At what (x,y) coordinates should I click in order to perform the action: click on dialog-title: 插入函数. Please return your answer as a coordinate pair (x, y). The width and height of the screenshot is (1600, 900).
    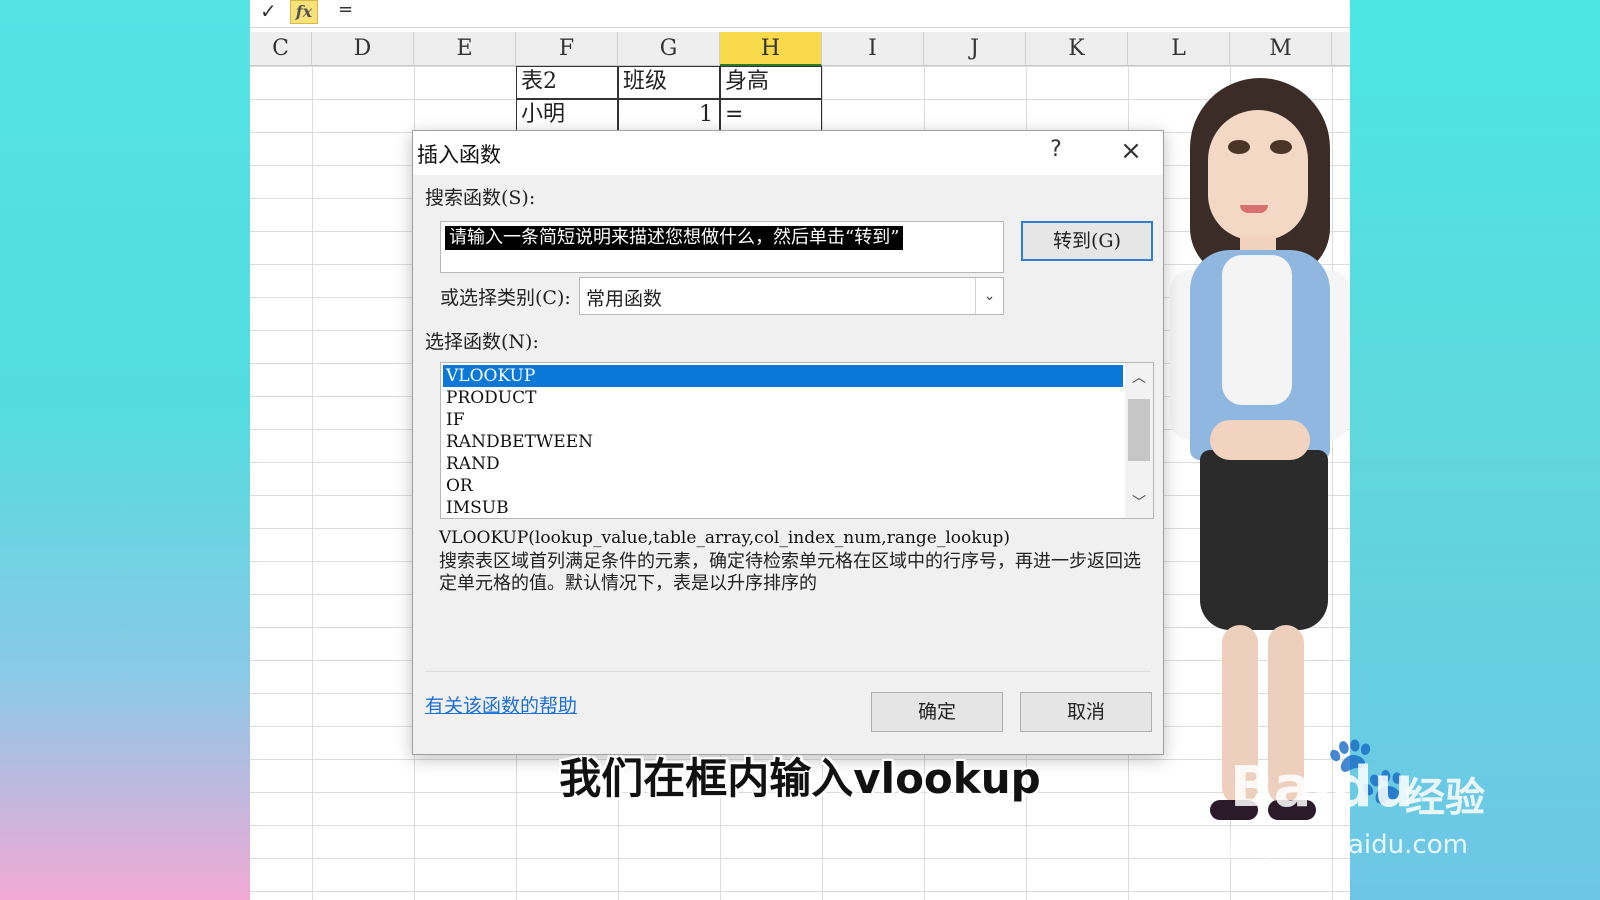
    Looking at the image, I should click on (459, 155).